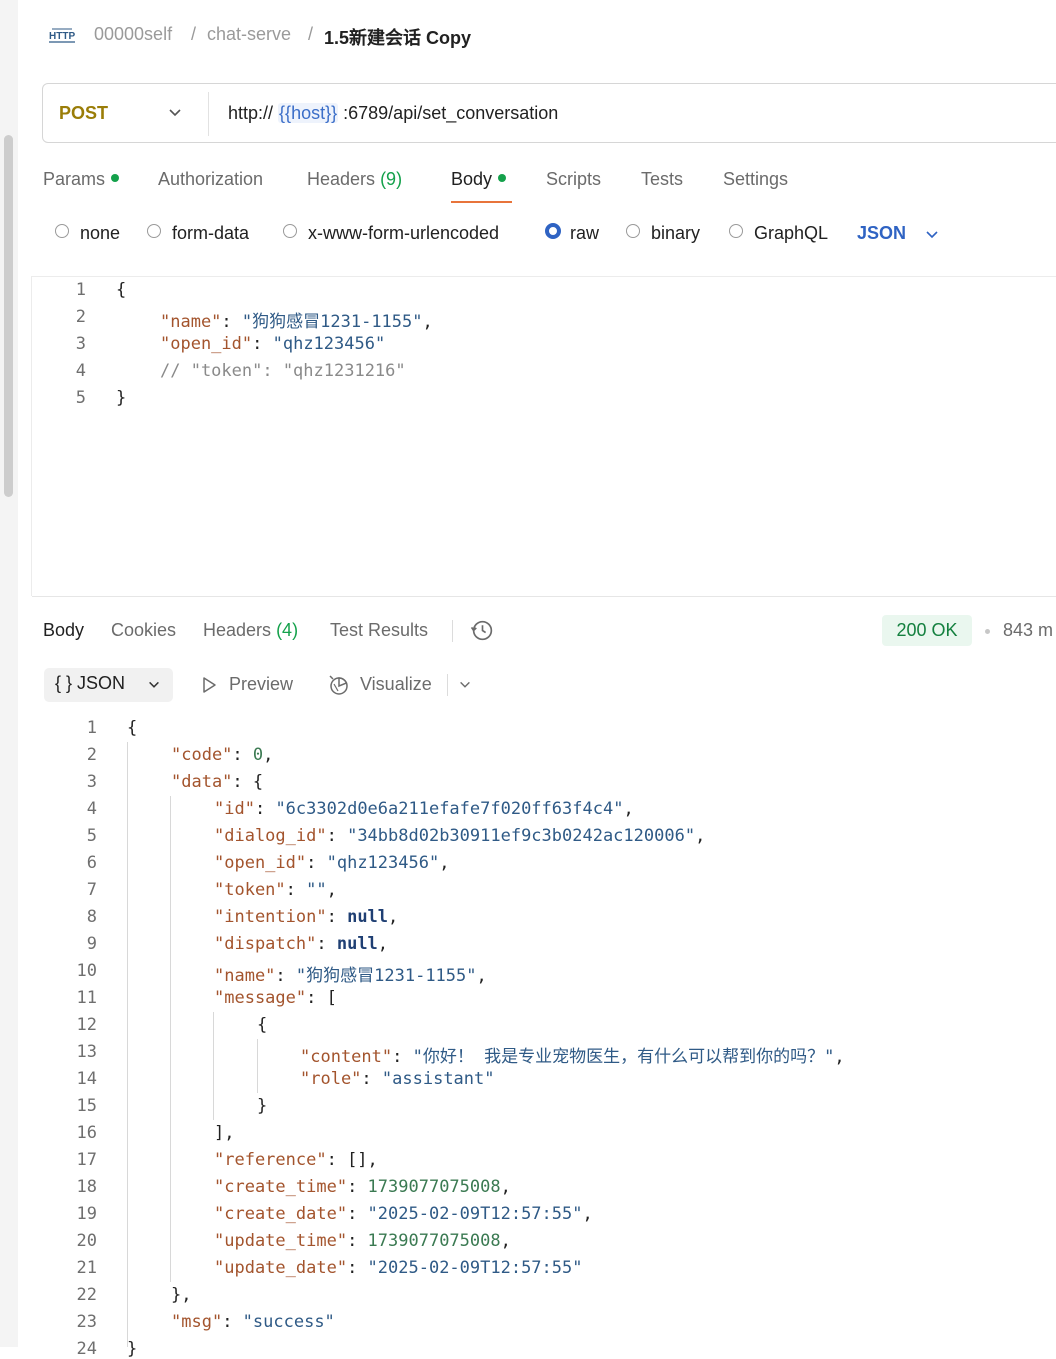 The width and height of the screenshot is (1056, 1359). I want to click on code-line: "create_date": "2025-02-09T12:57:55",, so click(403, 1214).